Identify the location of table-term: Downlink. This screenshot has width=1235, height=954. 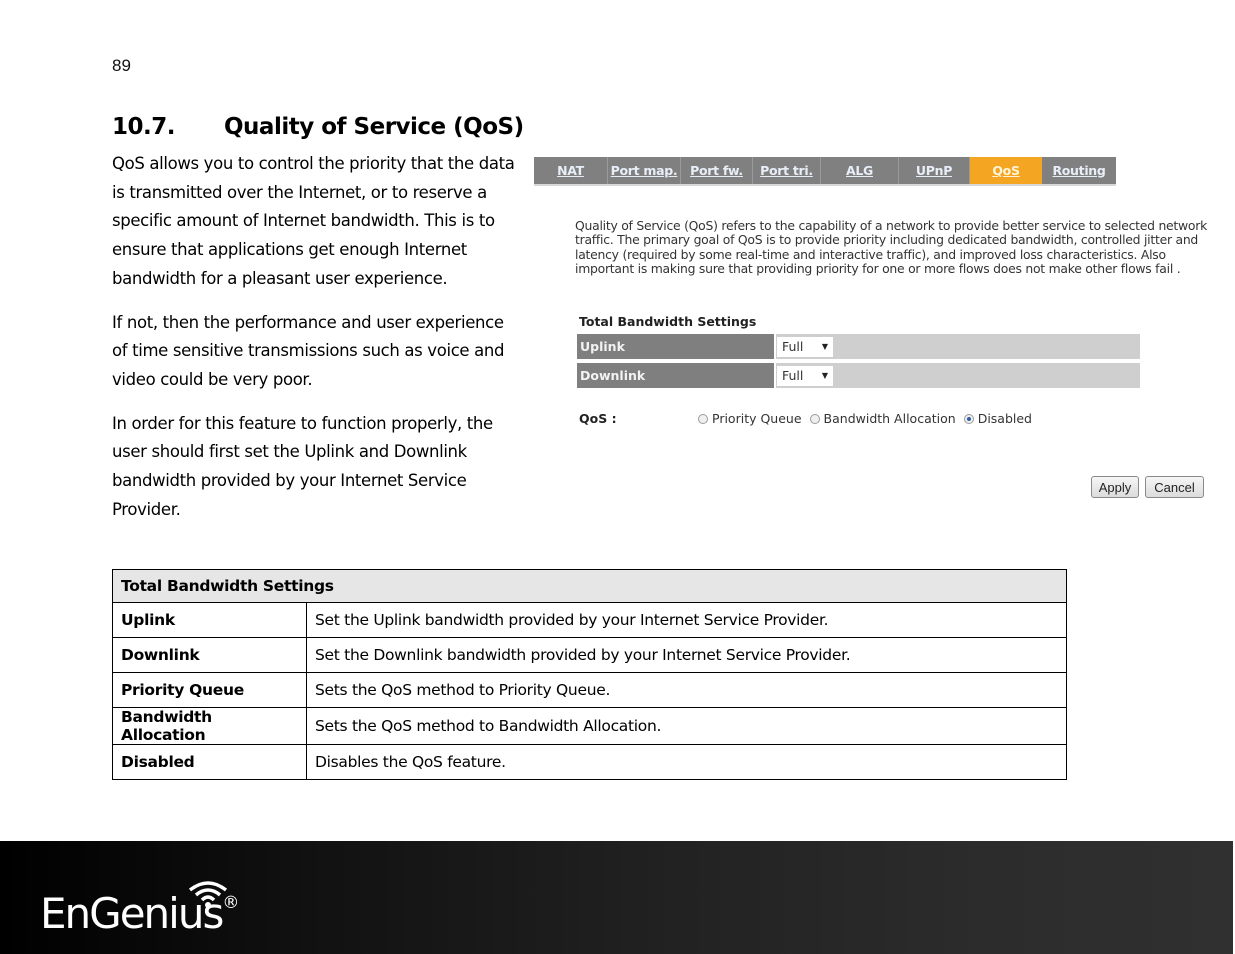
(209, 655).